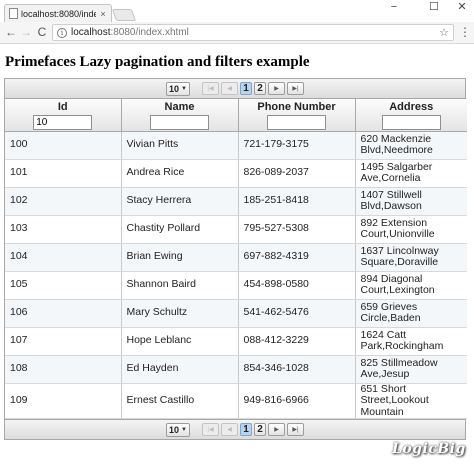 The height and width of the screenshot is (469, 474). Describe the element at coordinates (63, 122) in the screenshot. I see `id-filter-input` at that location.